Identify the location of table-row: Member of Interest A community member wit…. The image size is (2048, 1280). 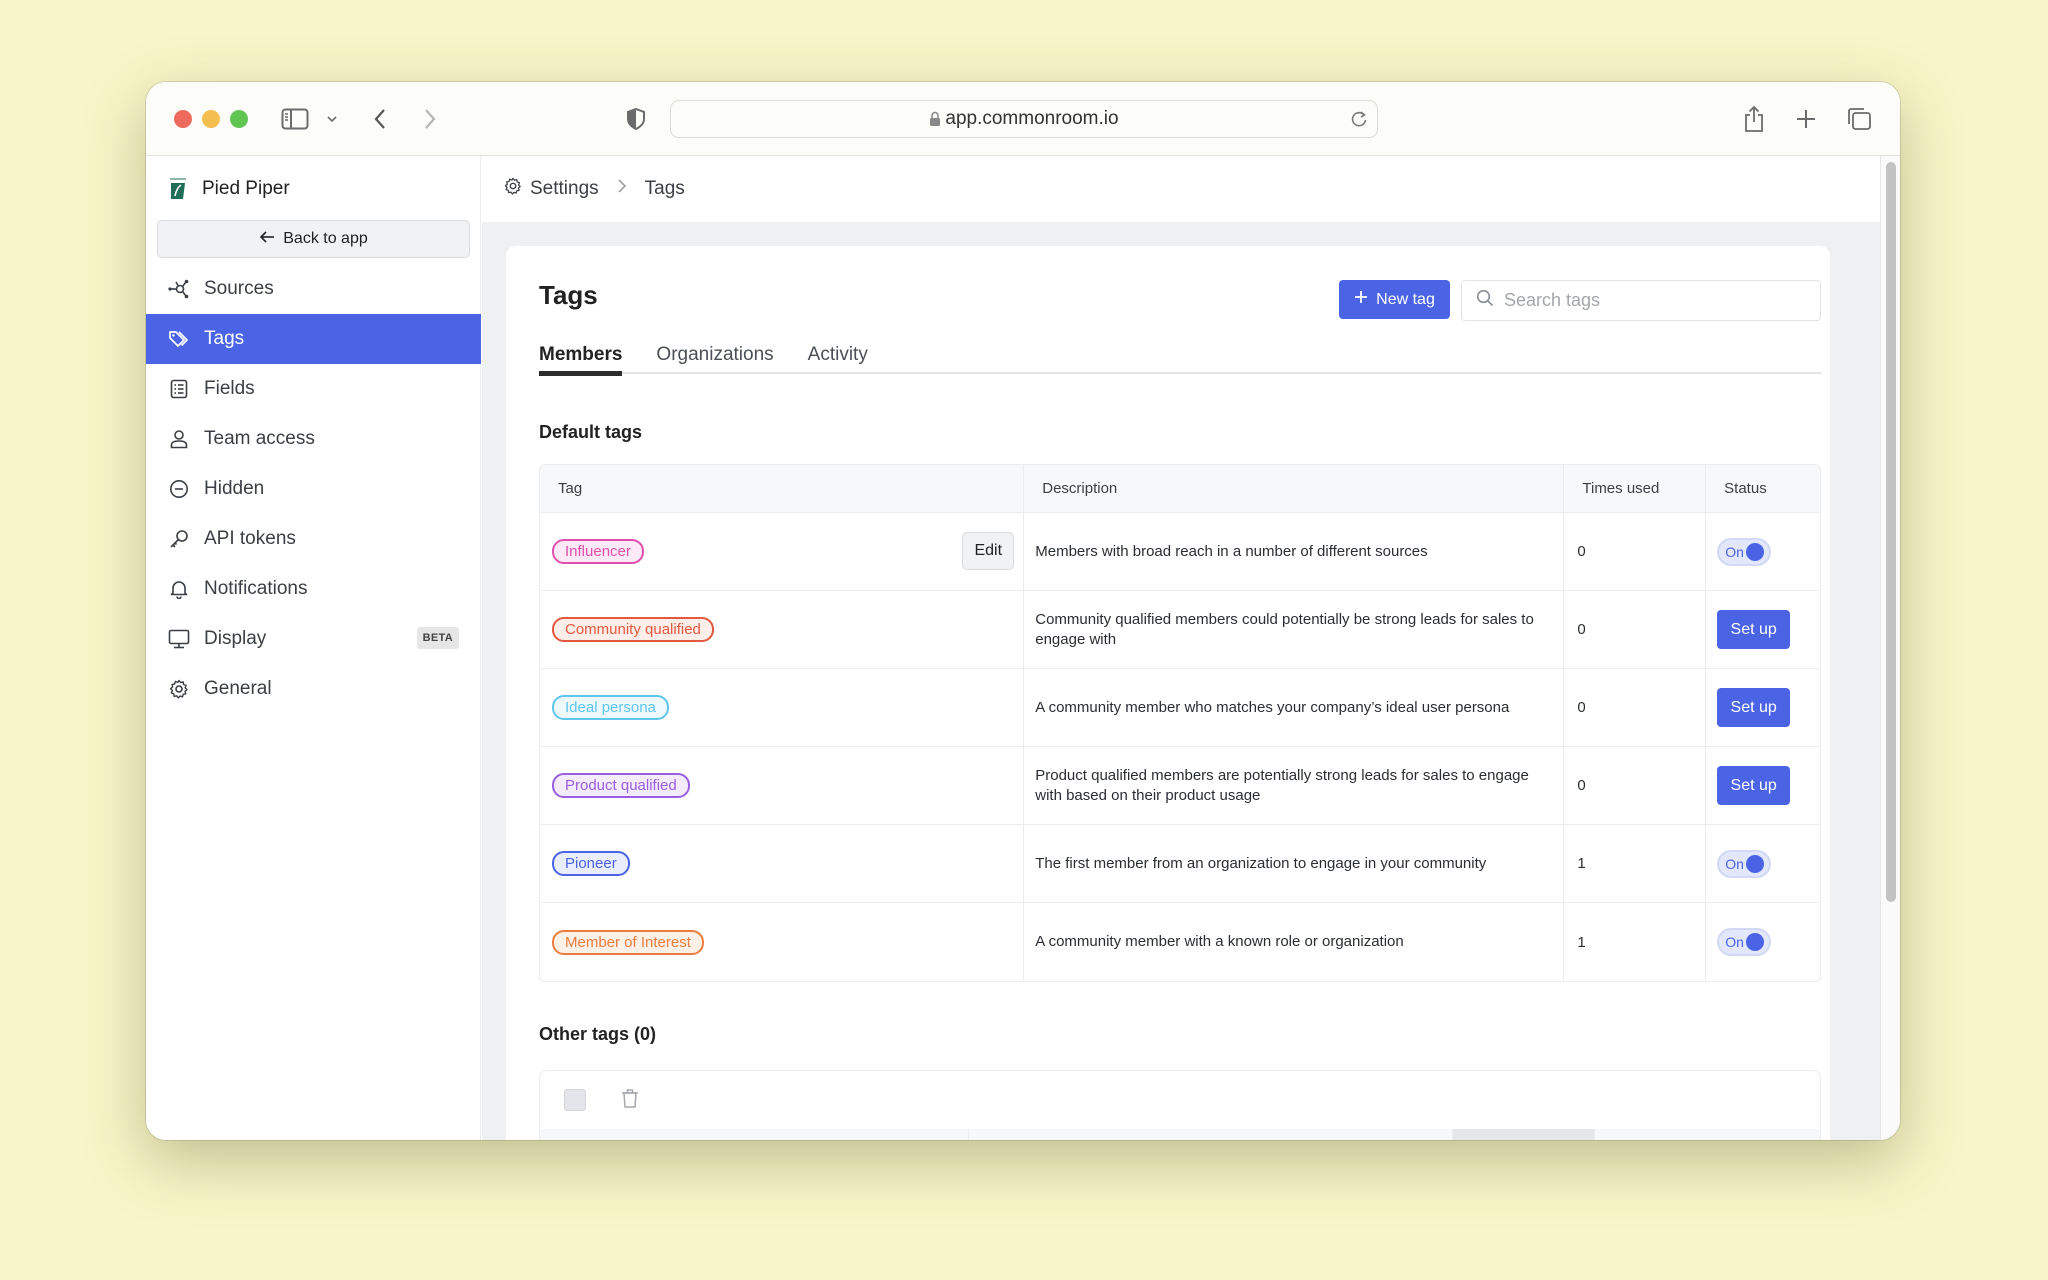
(1180, 942).